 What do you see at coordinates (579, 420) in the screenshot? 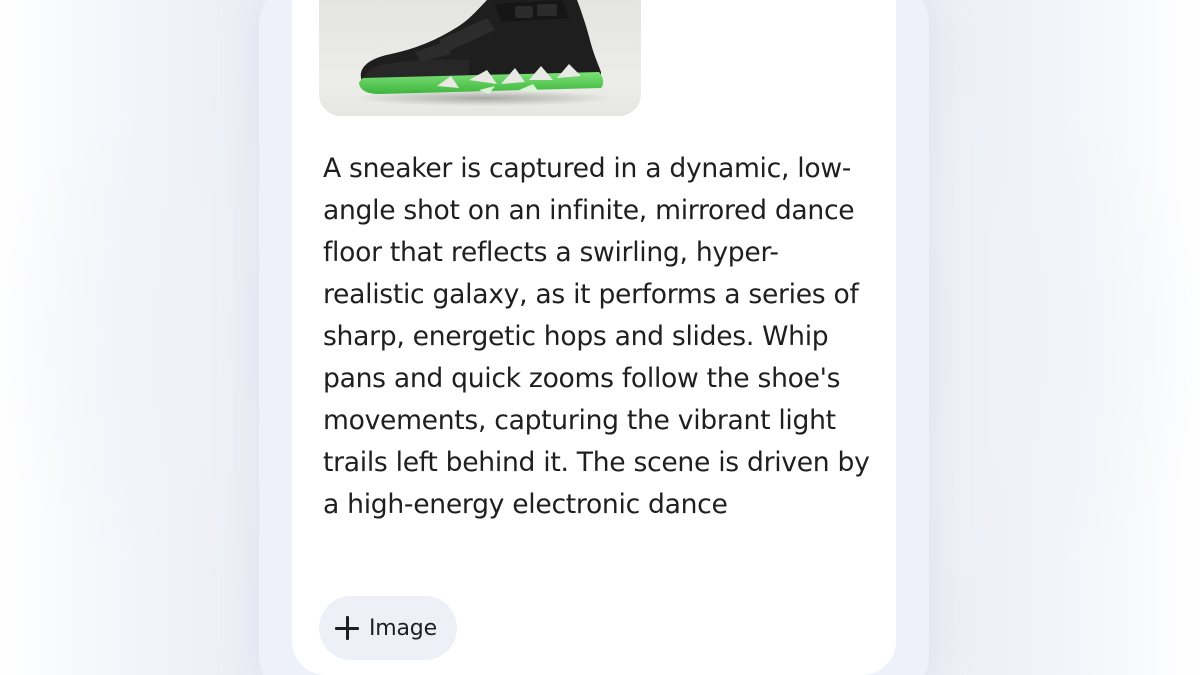
I see `description-line: movements, capturing the vibrant light` at bounding box center [579, 420].